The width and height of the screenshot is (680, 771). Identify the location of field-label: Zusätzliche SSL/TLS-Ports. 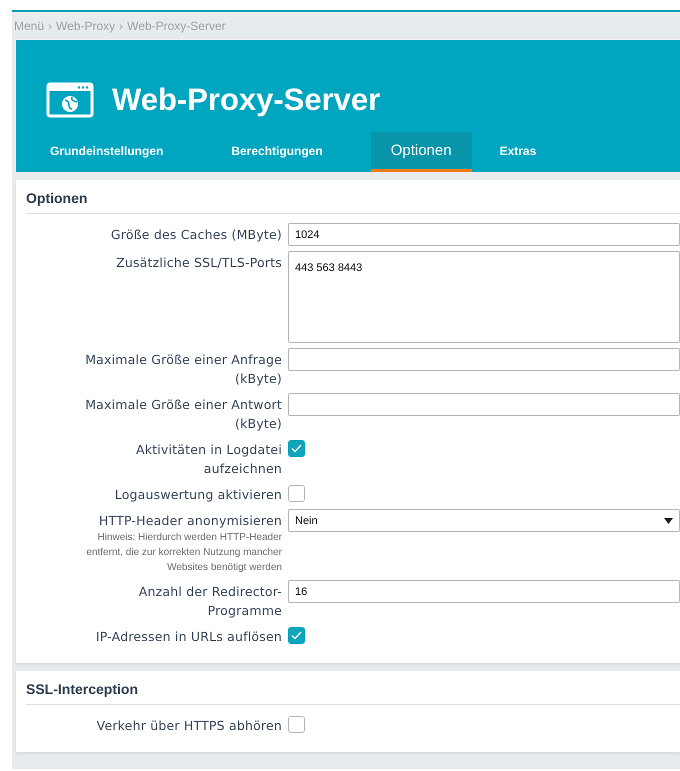
(199, 263).